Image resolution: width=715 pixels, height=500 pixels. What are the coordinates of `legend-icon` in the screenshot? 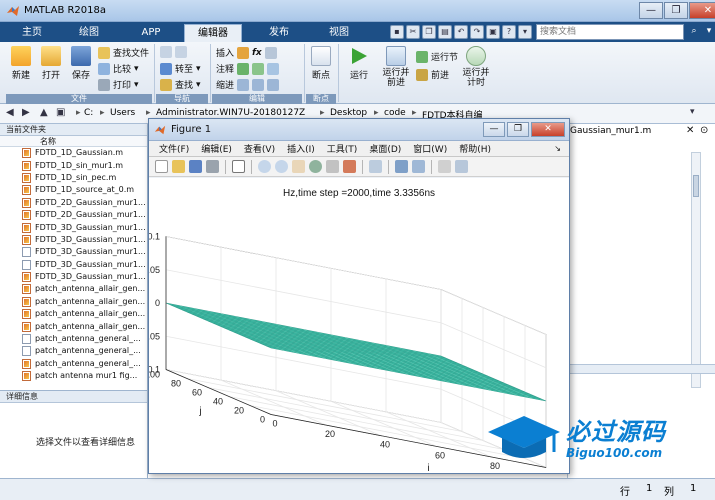 It's located at (418, 166).